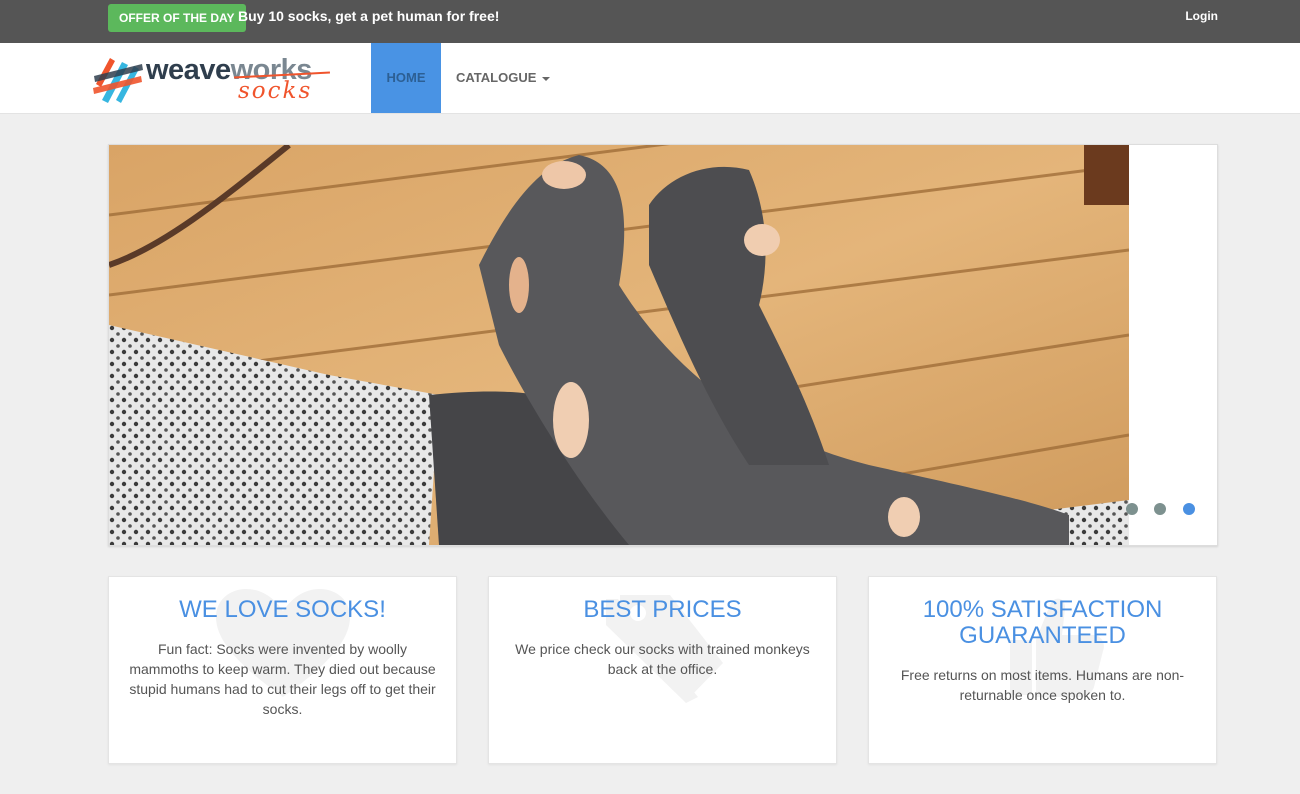 Image resolution: width=1300 pixels, height=794 pixels. I want to click on offer-of-the-day-badge: OFFER OF THE DAY, so click(177, 18).